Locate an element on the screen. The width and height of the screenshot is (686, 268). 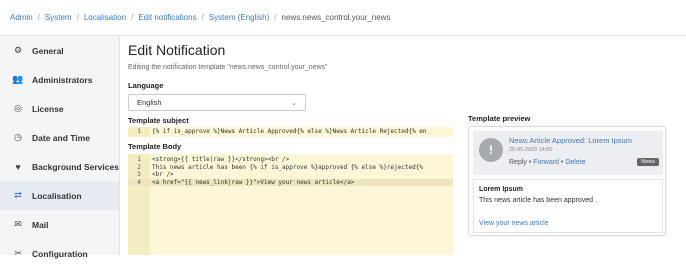
sidebar-item-label: Date and Time is located at coordinates (61, 137).